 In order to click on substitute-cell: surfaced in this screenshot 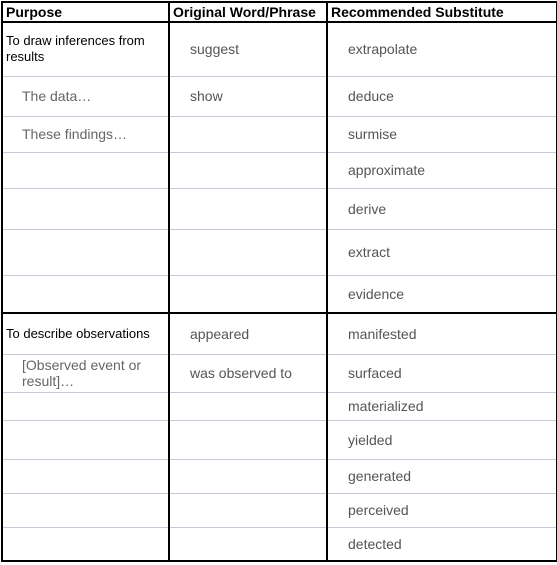, I will do `click(441, 373)`.